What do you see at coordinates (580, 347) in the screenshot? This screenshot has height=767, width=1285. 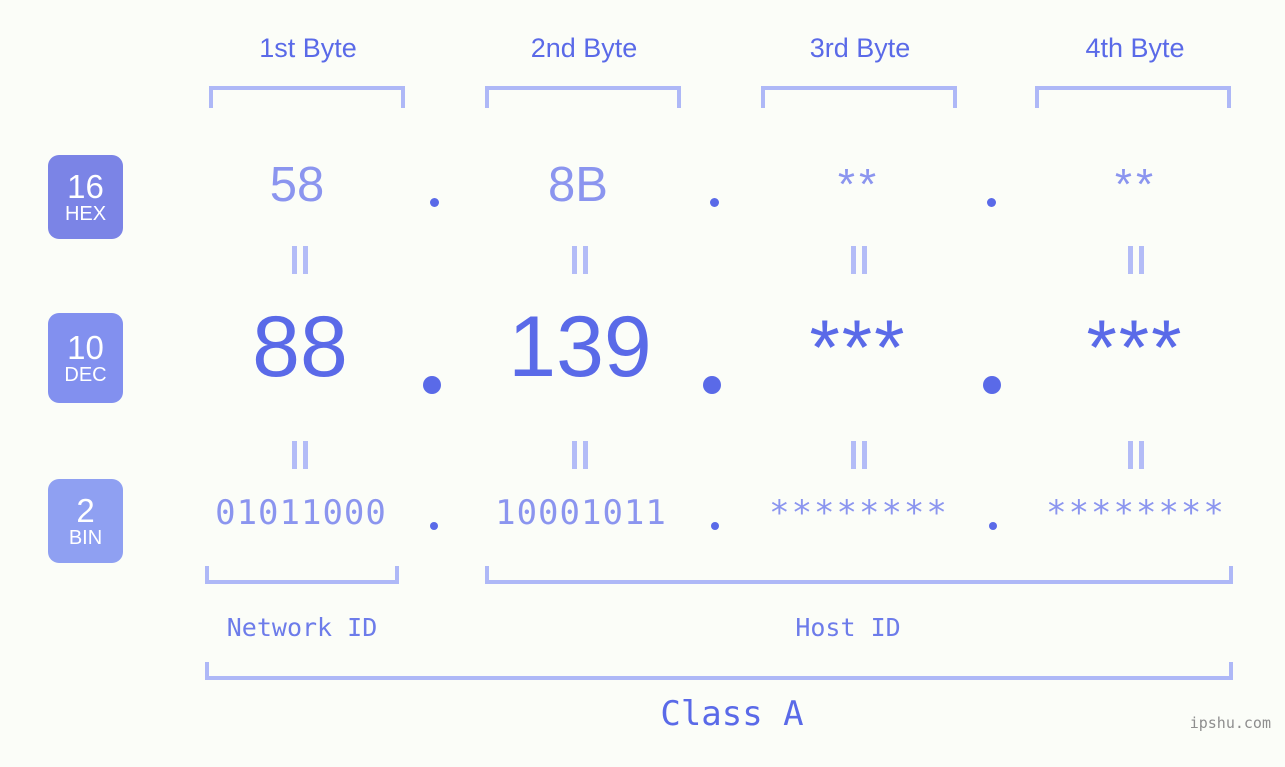 I see `dec-byte-2: 139` at bounding box center [580, 347].